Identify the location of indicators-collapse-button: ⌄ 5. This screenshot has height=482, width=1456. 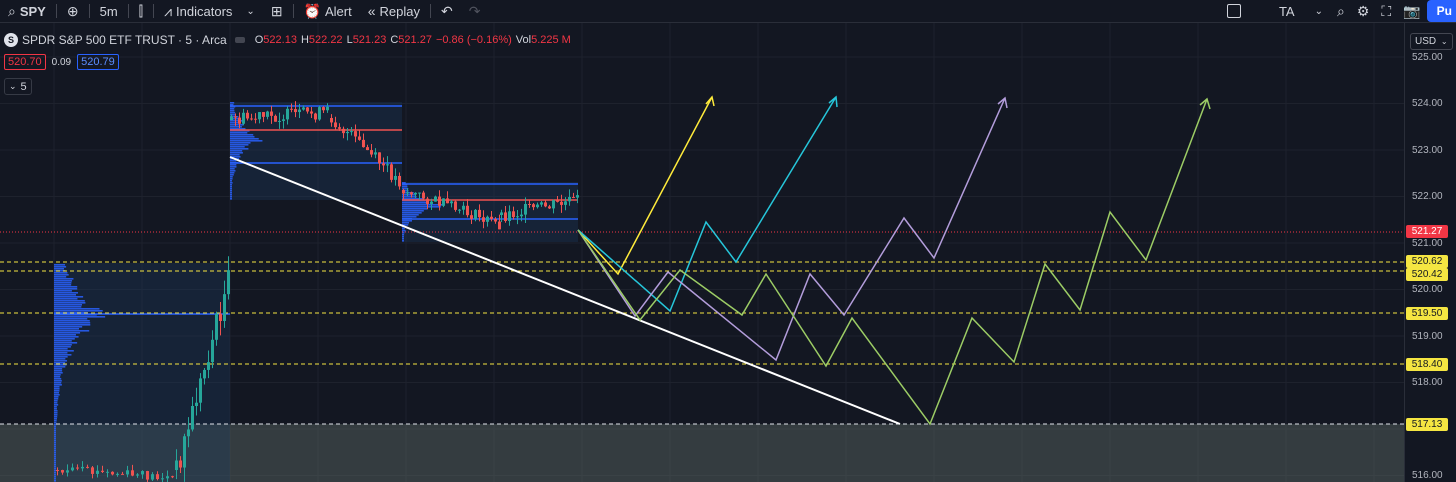
(18, 86).